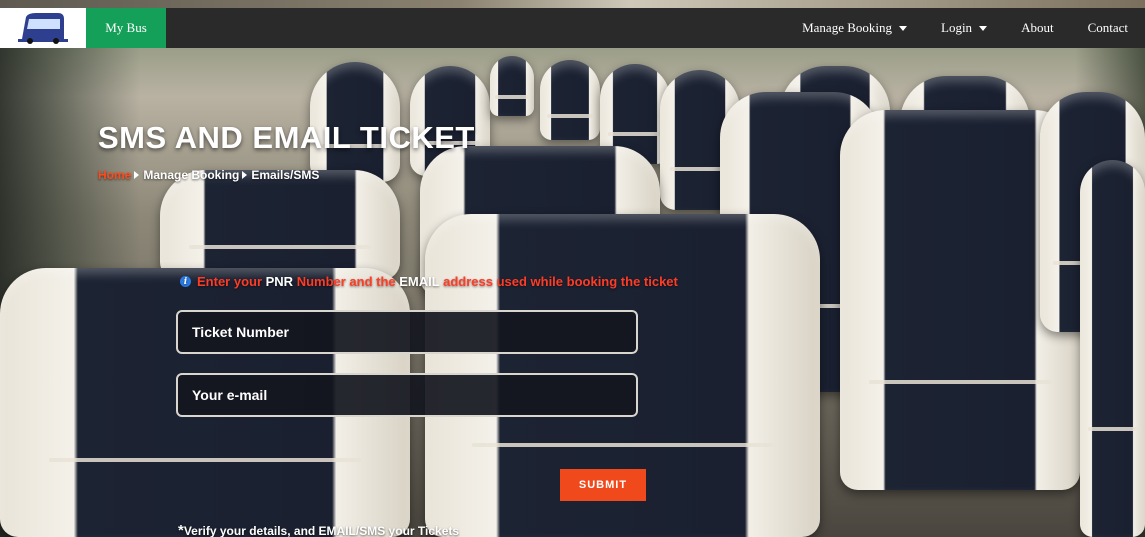 This screenshot has height=537, width=1145. I want to click on ticket-number-input, so click(407, 332).